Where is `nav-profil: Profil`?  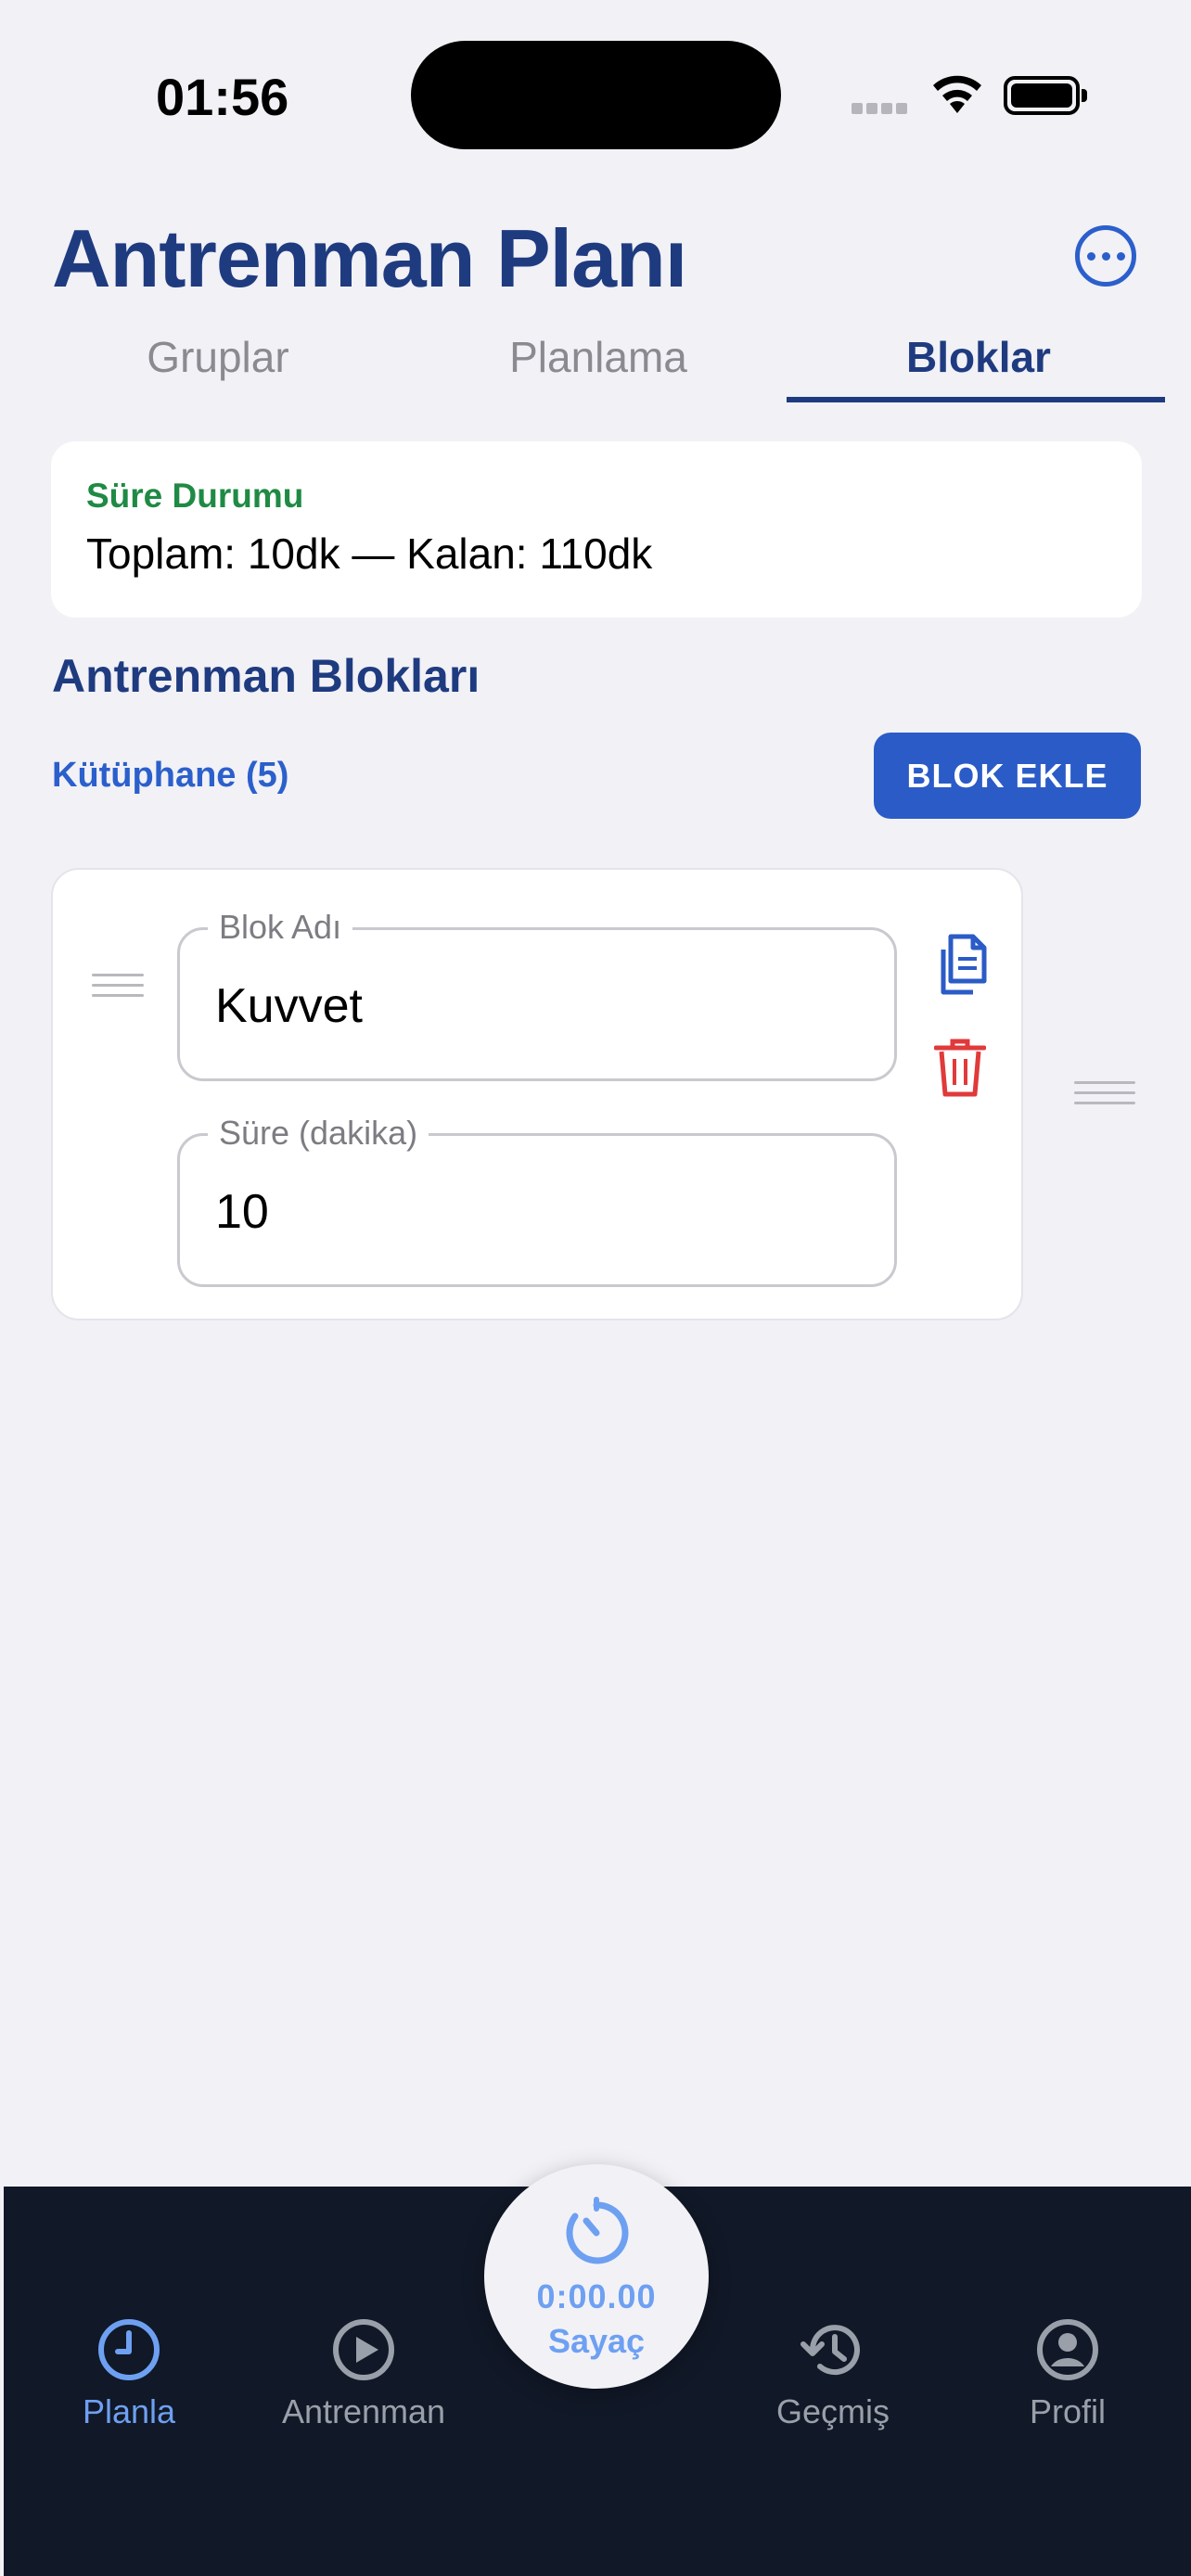
nav-profil: Profil is located at coordinates (1067, 2373).